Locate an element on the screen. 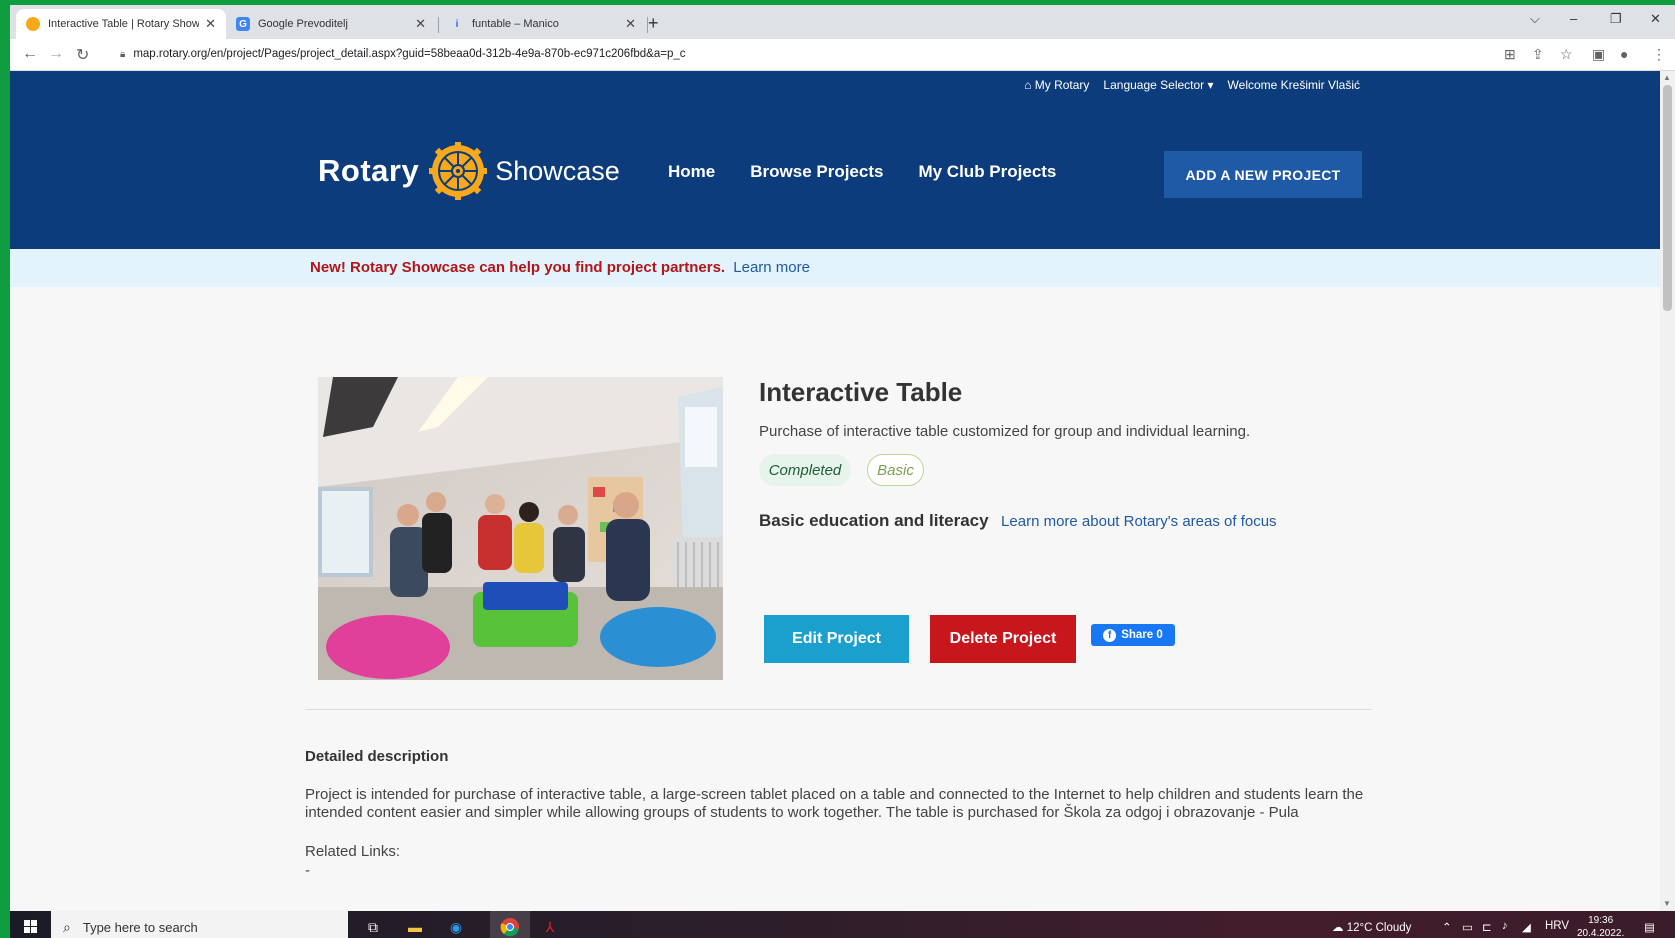 This screenshot has height=938, width=1675. reload-icon: ↻ is located at coordinates (82, 55).